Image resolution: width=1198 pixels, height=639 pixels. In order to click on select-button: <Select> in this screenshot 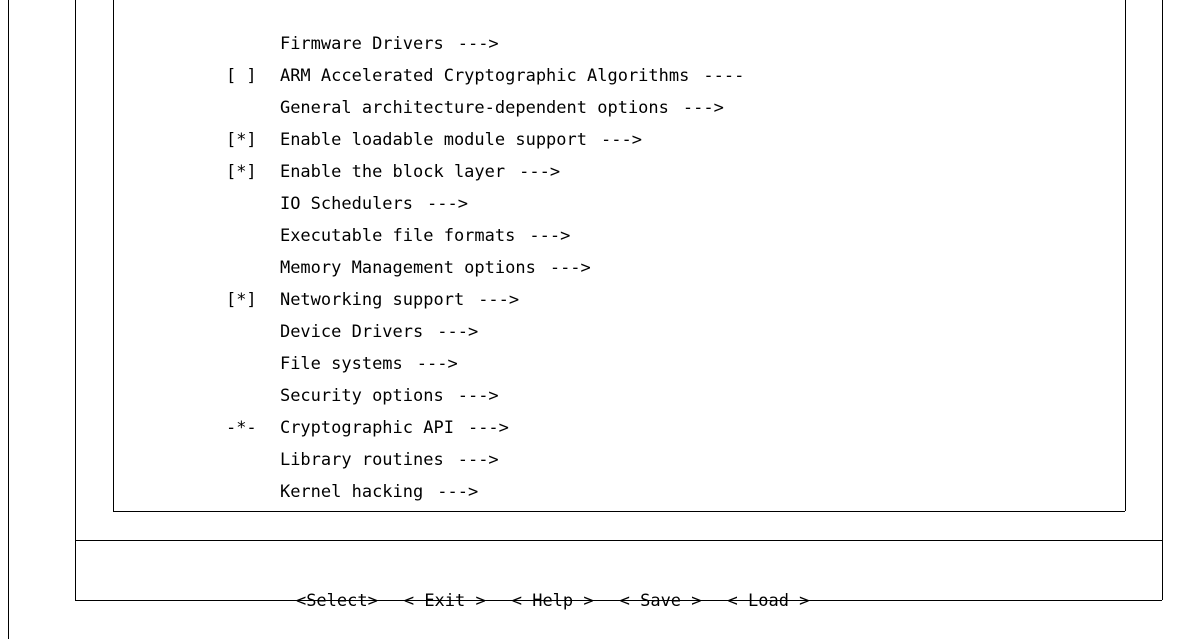, I will do `click(337, 601)`.